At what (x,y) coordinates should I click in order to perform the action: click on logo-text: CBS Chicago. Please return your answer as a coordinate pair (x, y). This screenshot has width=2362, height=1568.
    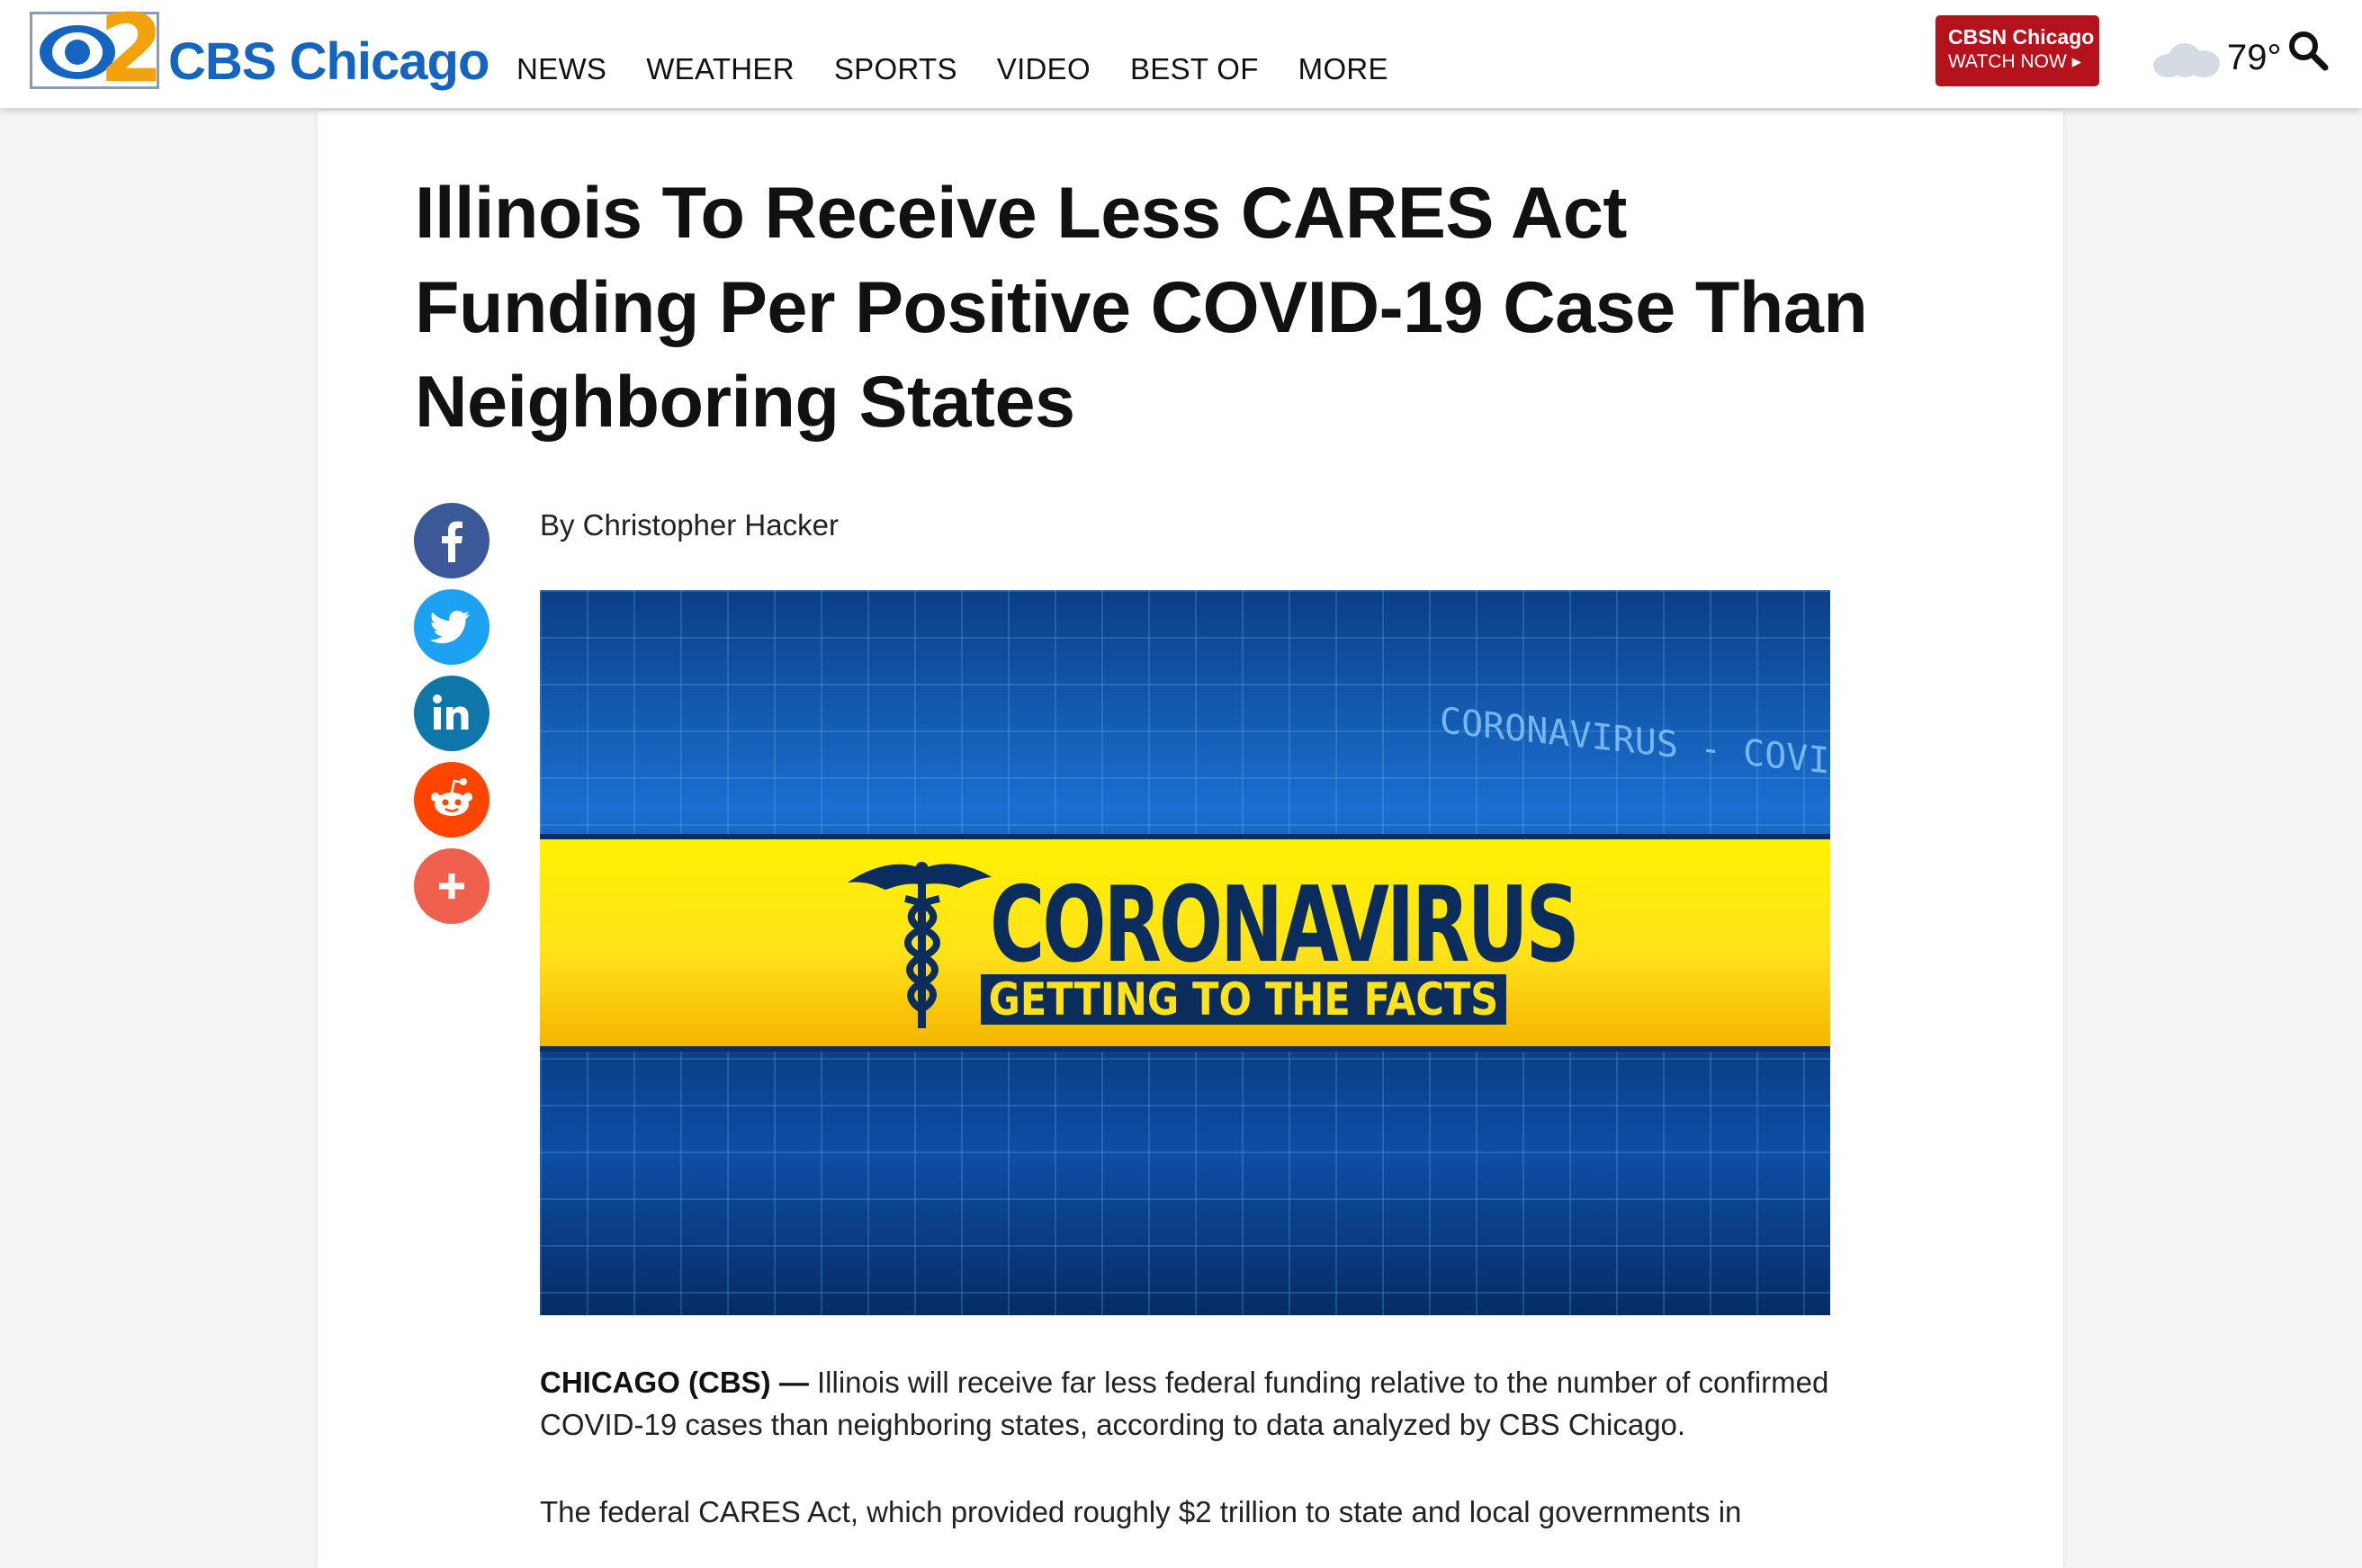
    Looking at the image, I should click on (329, 61).